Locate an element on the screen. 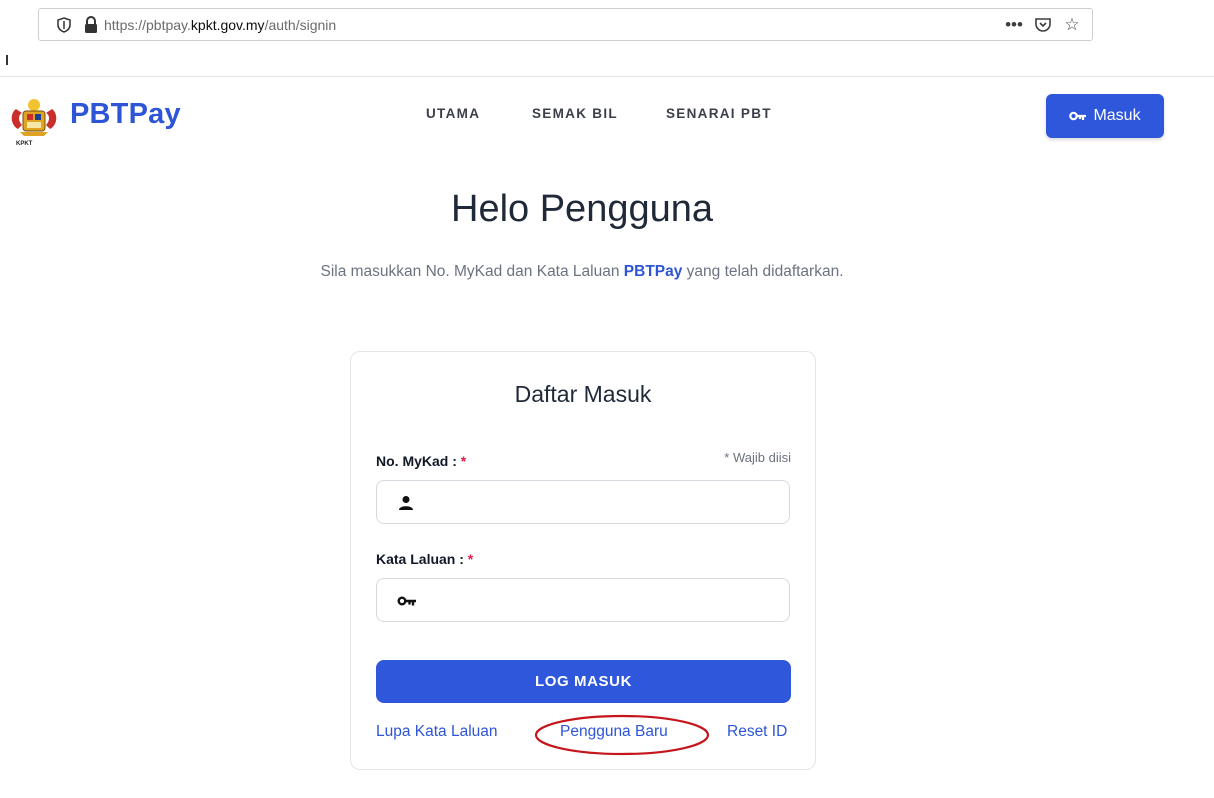 This screenshot has width=1214, height=798. page-title: Helo Pengguna is located at coordinates (582, 209).